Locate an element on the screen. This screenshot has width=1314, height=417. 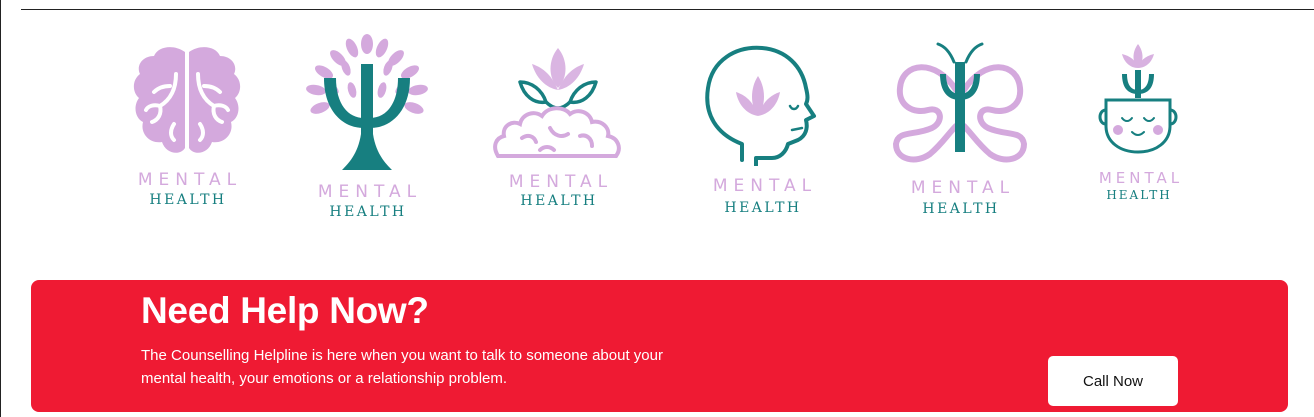
logo-lotus-brain: MENTAL HEALTH is located at coordinates (558, 127).